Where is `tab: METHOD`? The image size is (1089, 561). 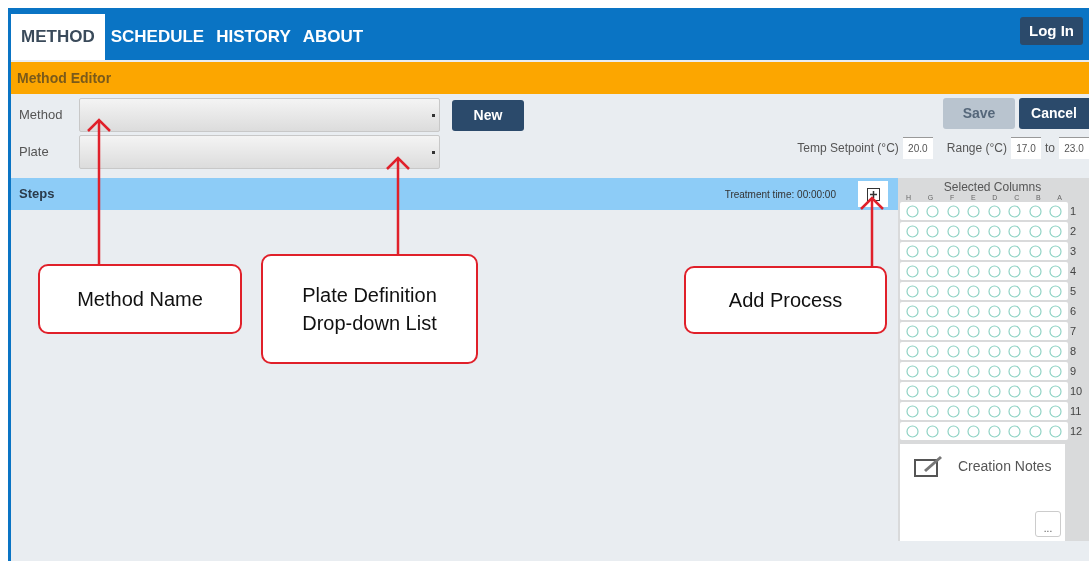 tab: METHOD is located at coordinates (58, 37).